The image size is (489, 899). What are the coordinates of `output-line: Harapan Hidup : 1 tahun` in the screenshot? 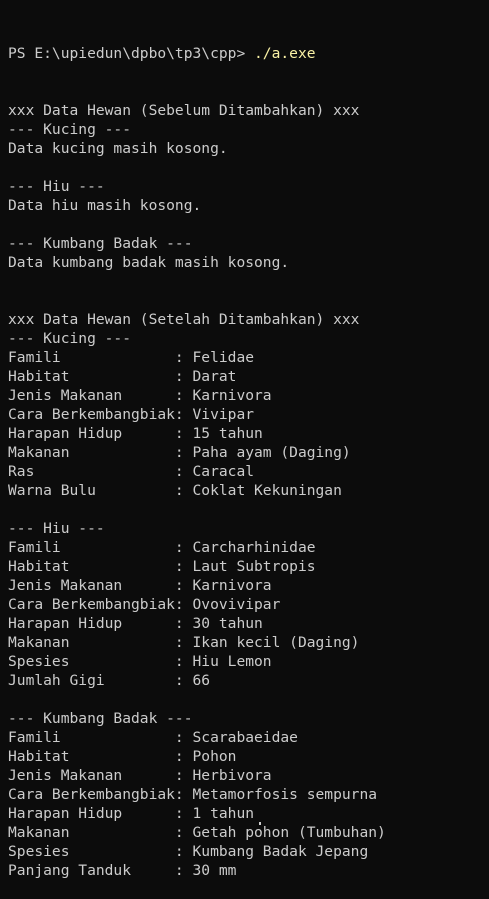 It's located at (131, 813).